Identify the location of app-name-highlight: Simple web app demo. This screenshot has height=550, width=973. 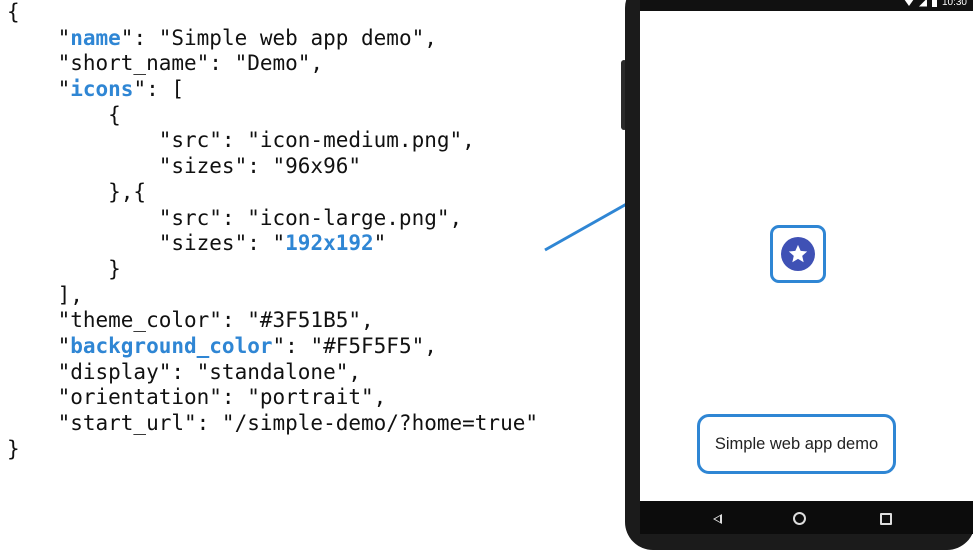
(796, 444).